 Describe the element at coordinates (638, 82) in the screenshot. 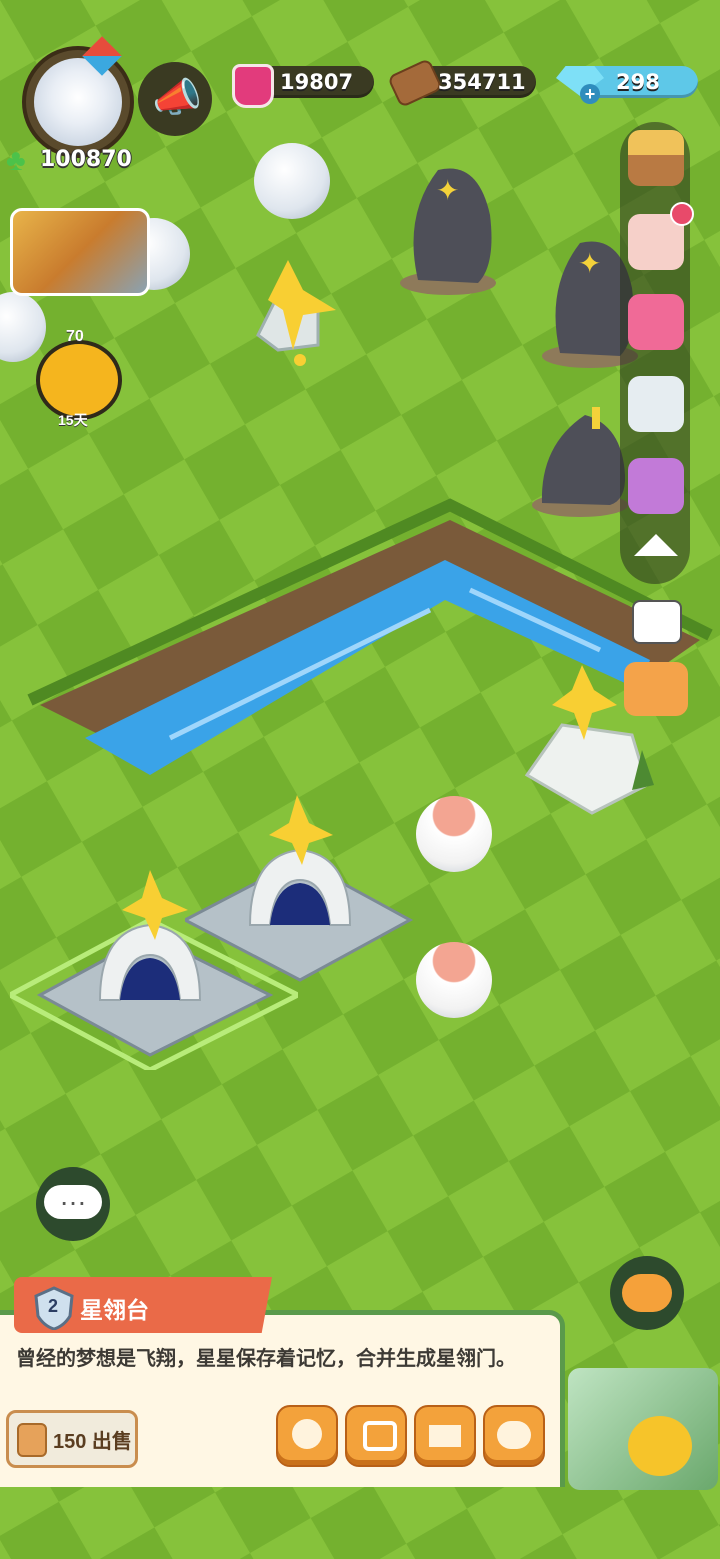

I see `gem-value: 298` at that location.